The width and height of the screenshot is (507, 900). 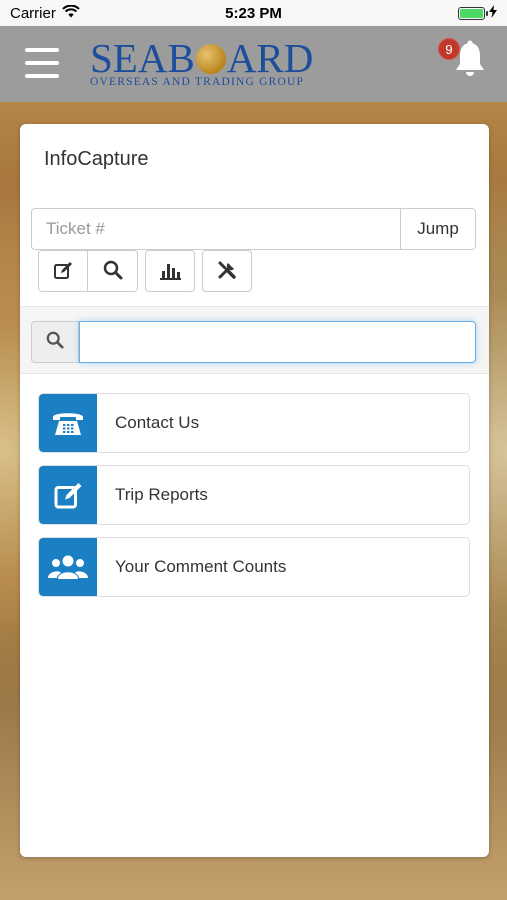 I want to click on app-header: SEAB ARD OVERSEAS AND TRADING GROUP 9, so click(x=253, y=64).